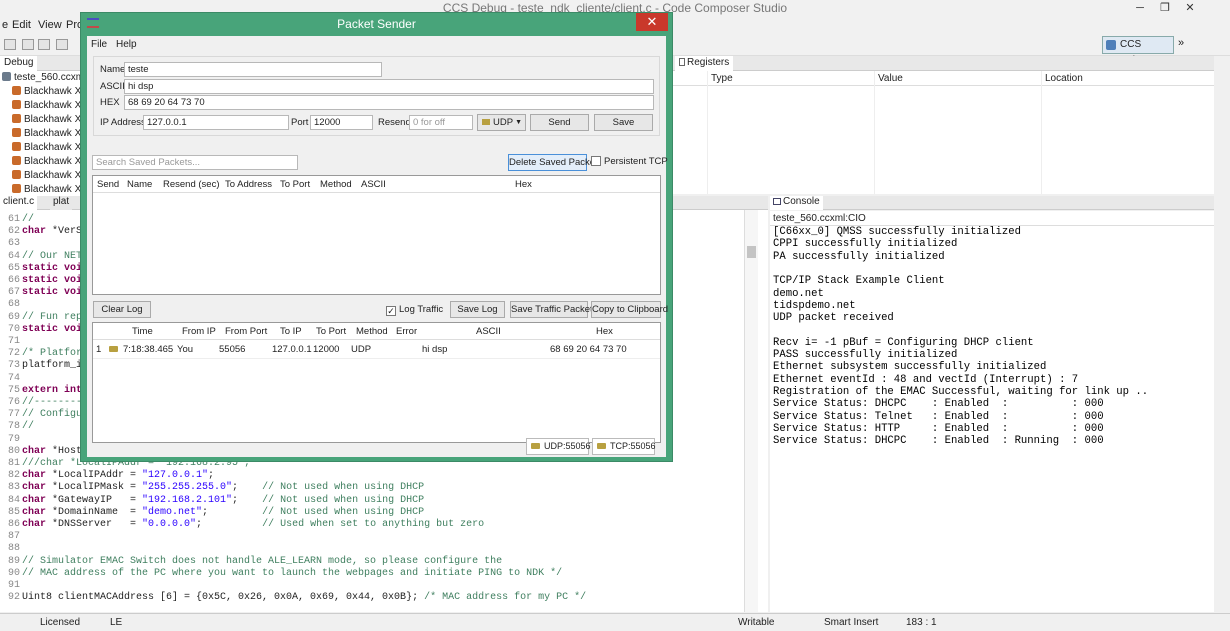  I want to click on log-col-to-port: To Port, so click(331, 331).